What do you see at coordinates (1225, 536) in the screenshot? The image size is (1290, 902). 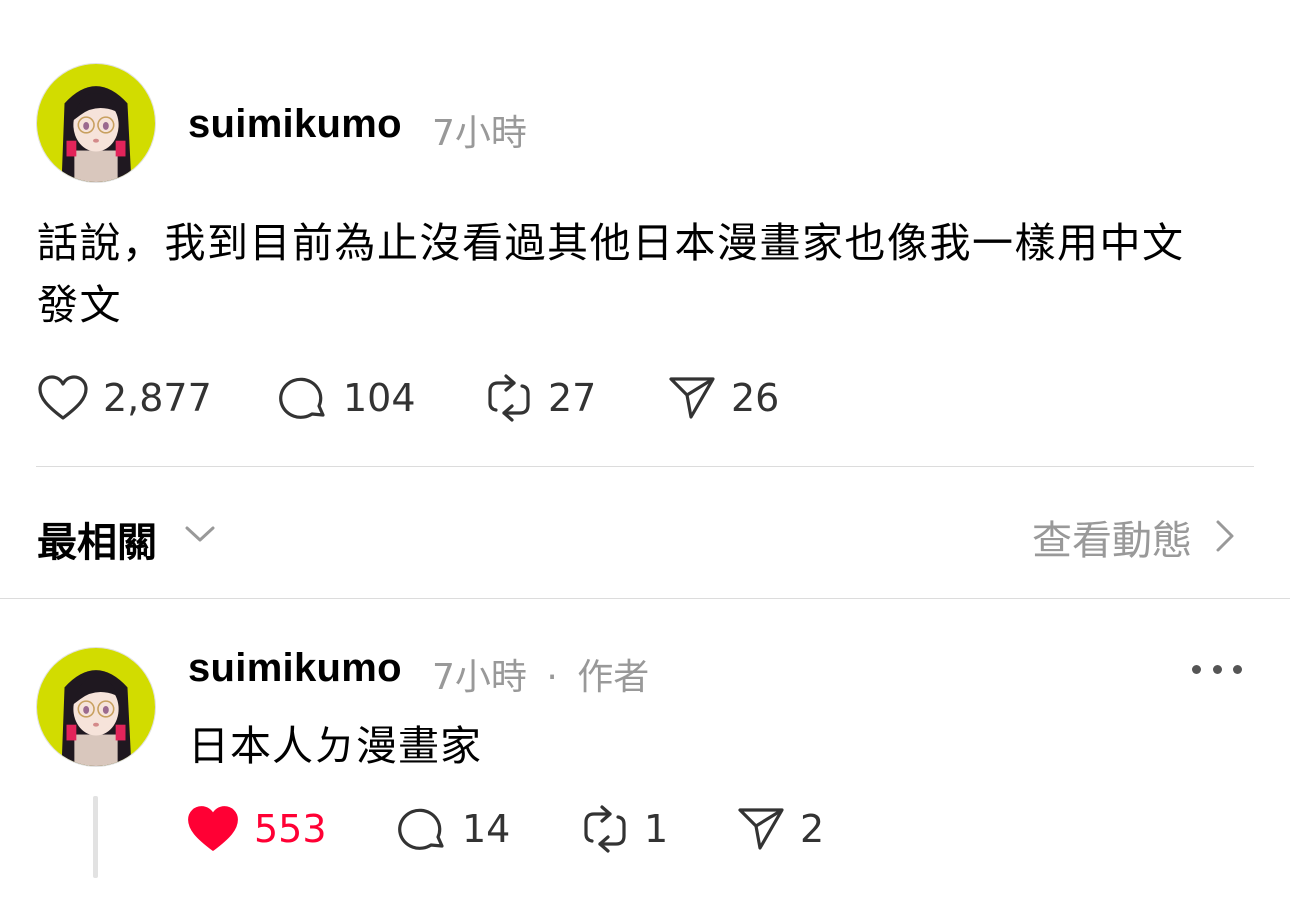 I see `chevron-right-icon` at bounding box center [1225, 536].